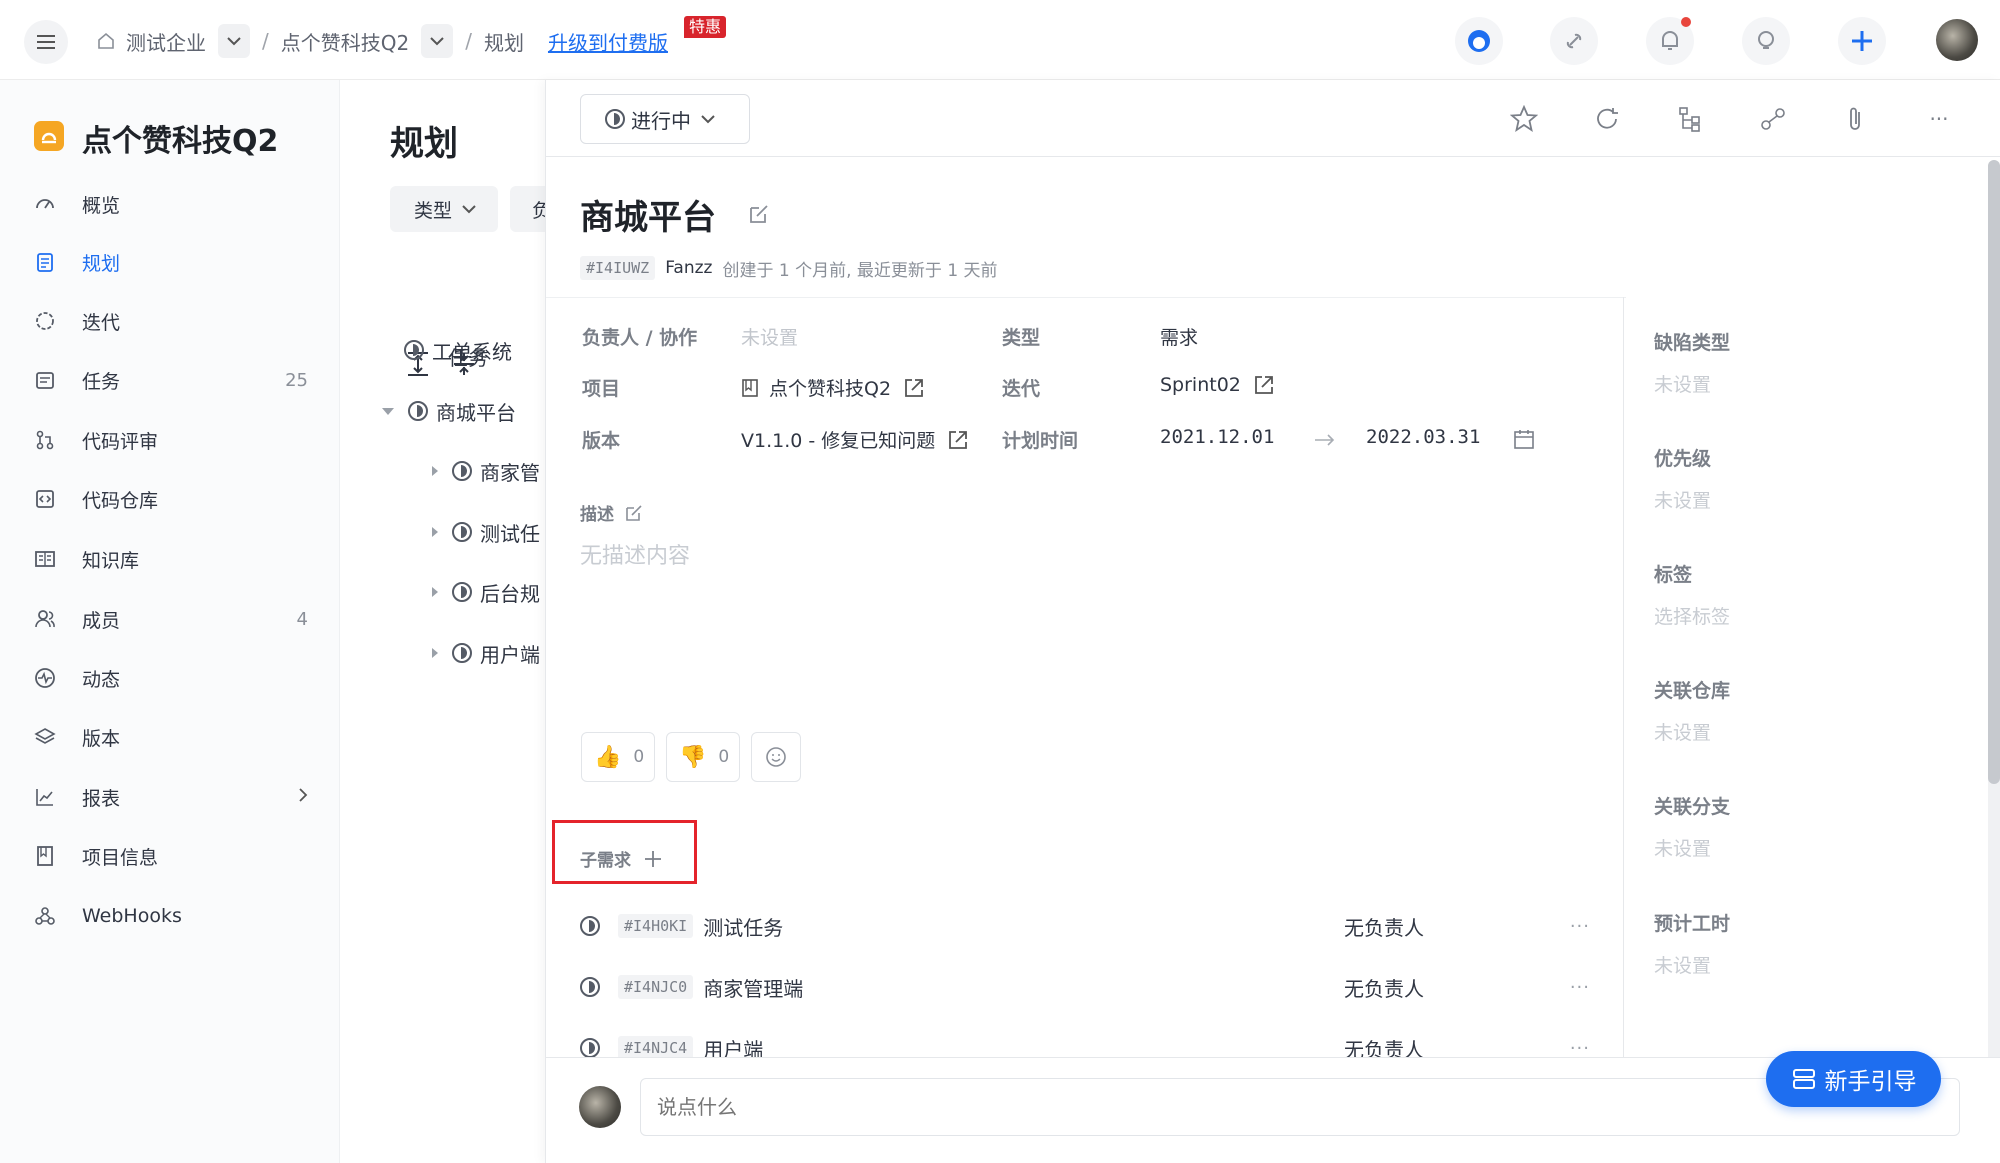 This screenshot has width=2000, height=1163. What do you see at coordinates (303, 797) in the screenshot?
I see `chevron-right-icon` at bounding box center [303, 797].